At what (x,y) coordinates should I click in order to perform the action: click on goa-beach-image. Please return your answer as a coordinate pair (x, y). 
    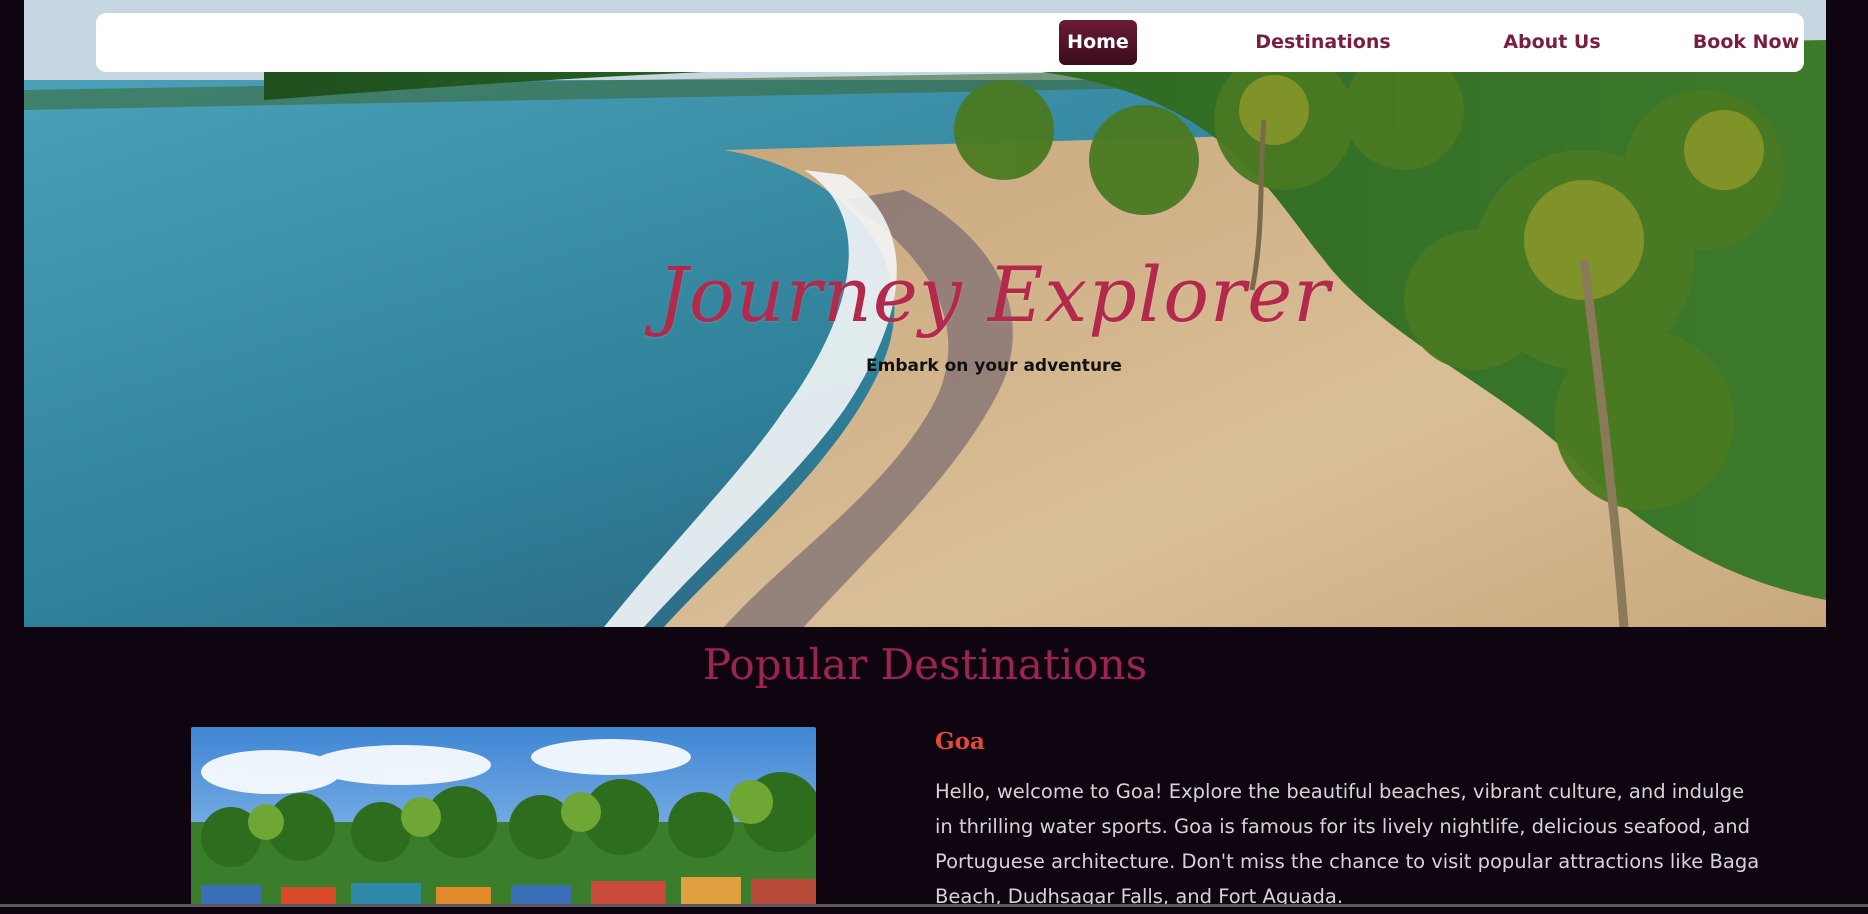
    Looking at the image, I should click on (503, 817).